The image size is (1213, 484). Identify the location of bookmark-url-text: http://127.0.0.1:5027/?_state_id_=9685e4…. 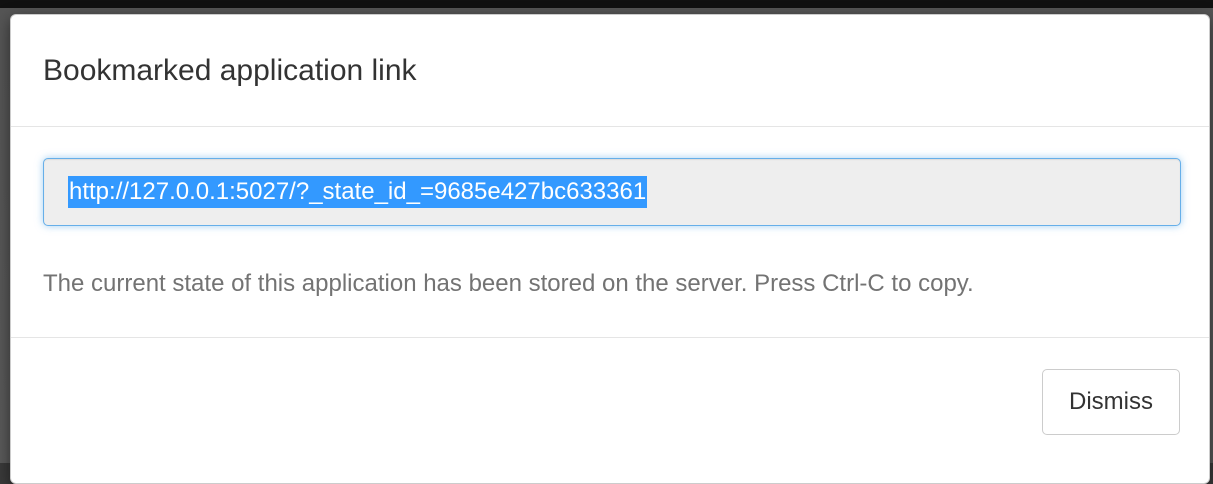
(358, 192).